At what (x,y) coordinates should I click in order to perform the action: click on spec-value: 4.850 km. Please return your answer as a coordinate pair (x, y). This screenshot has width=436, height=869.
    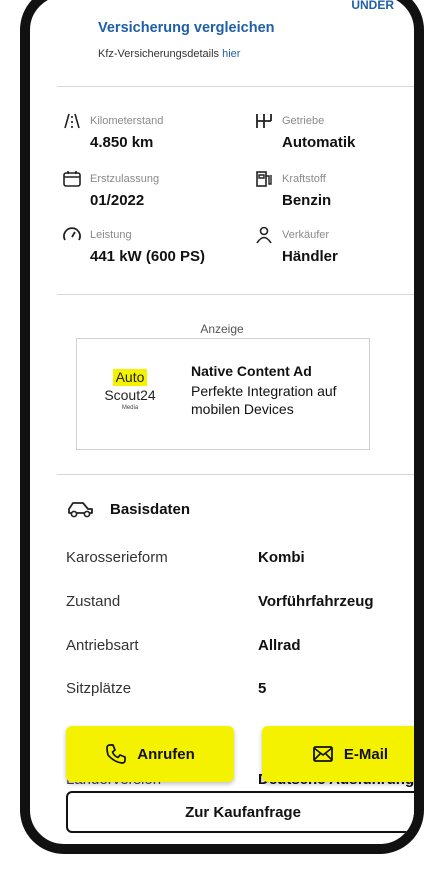
    Looking at the image, I should click on (122, 142).